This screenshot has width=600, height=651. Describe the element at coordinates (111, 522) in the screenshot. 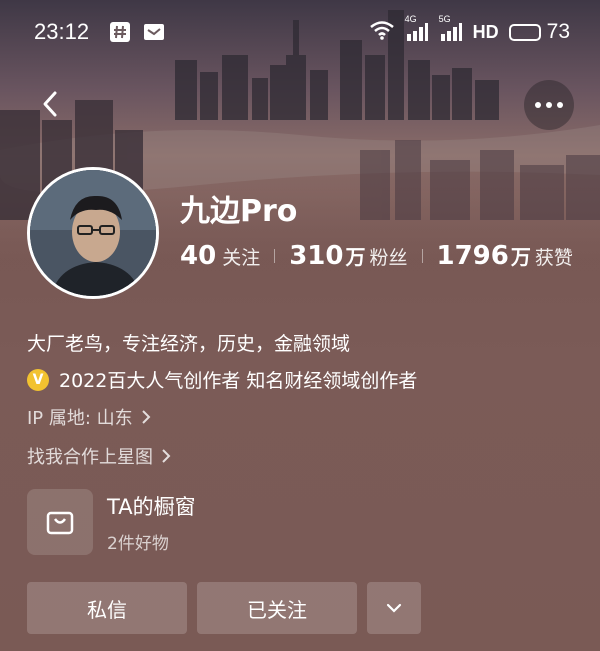

I see `shop-window: TA的橱窗 2件好物` at that location.